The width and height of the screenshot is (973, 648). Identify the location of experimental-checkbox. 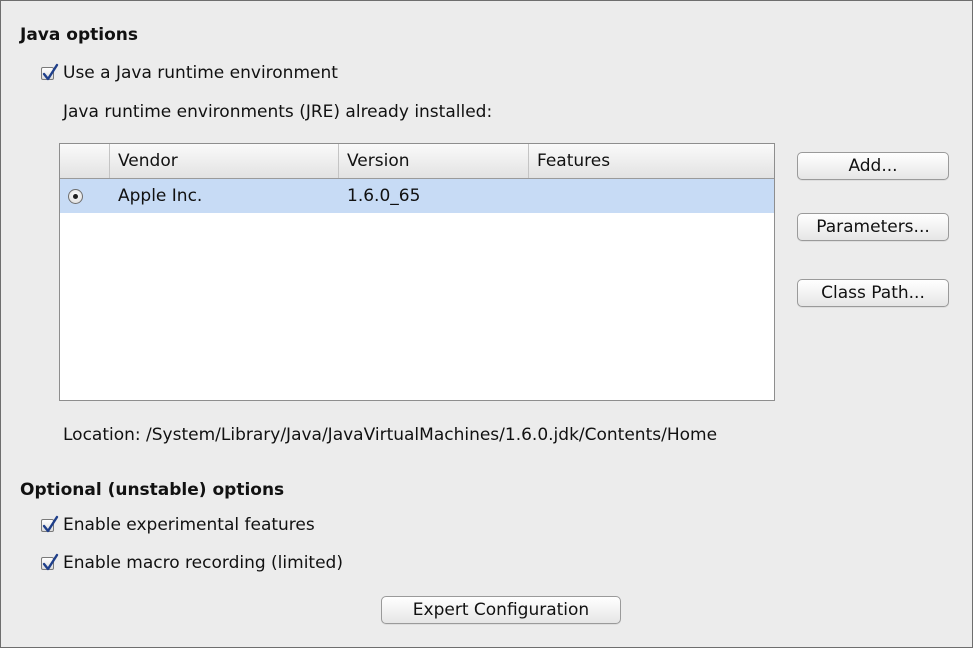
(50, 523).